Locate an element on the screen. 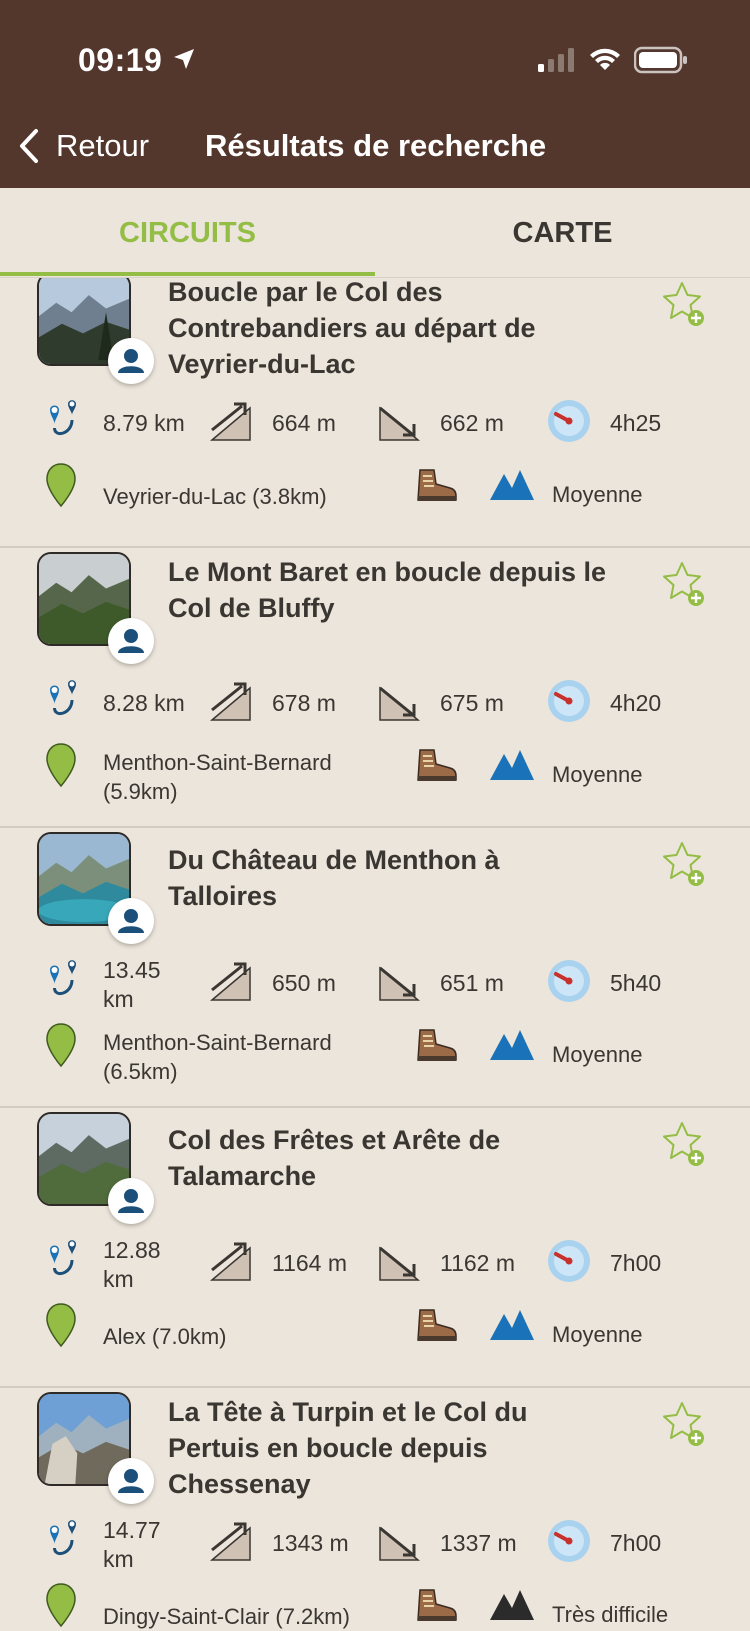 The image size is (750, 1631). start-location: Menthon-Saint-Bernard (6.5km) is located at coordinates (217, 1057).